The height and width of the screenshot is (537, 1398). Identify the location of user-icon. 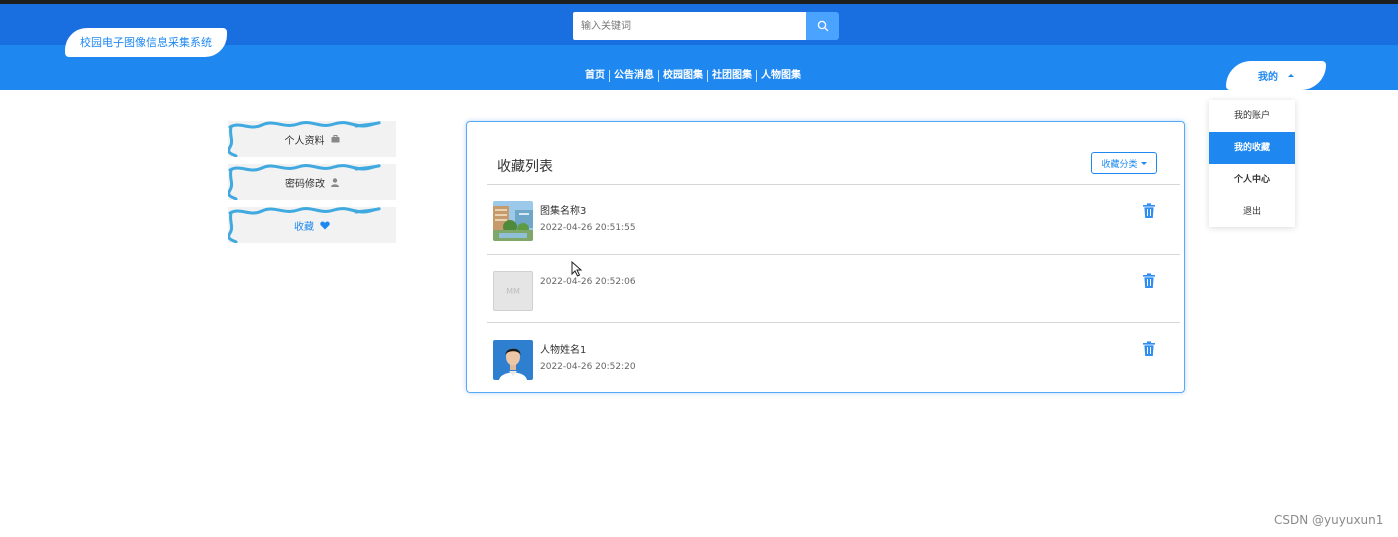
(335, 182).